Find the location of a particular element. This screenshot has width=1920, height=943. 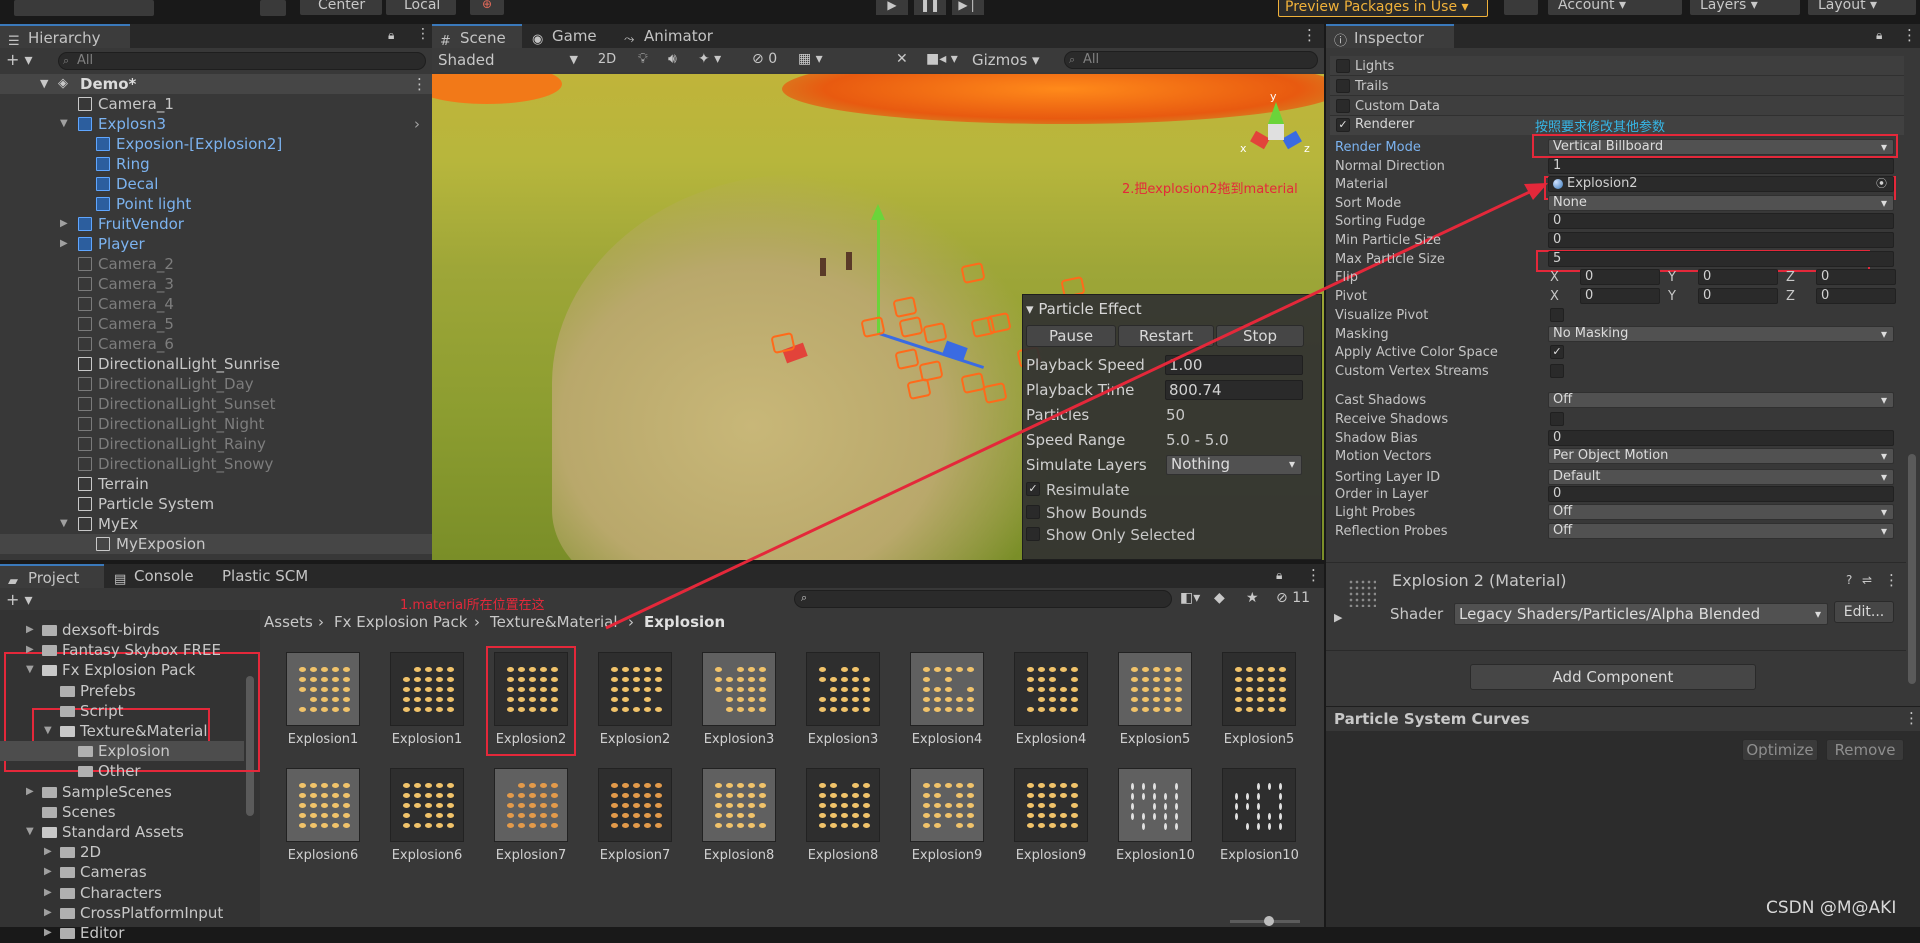

hierarchy-item: ▼ MyEx is located at coordinates (216, 524).